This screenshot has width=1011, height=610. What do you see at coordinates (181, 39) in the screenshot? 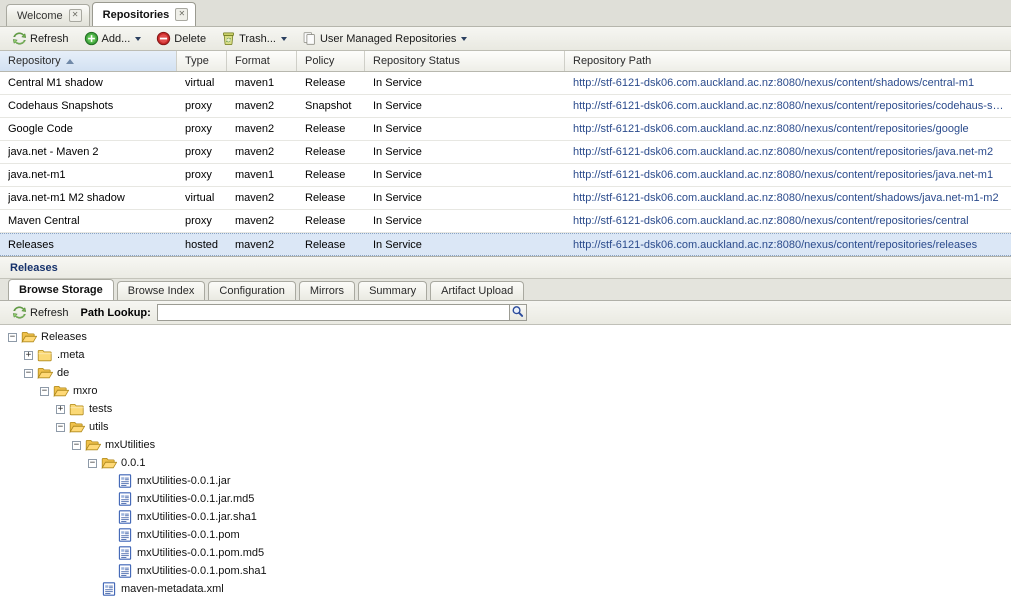
I see `toolbar-button-delete: Delete` at bounding box center [181, 39].